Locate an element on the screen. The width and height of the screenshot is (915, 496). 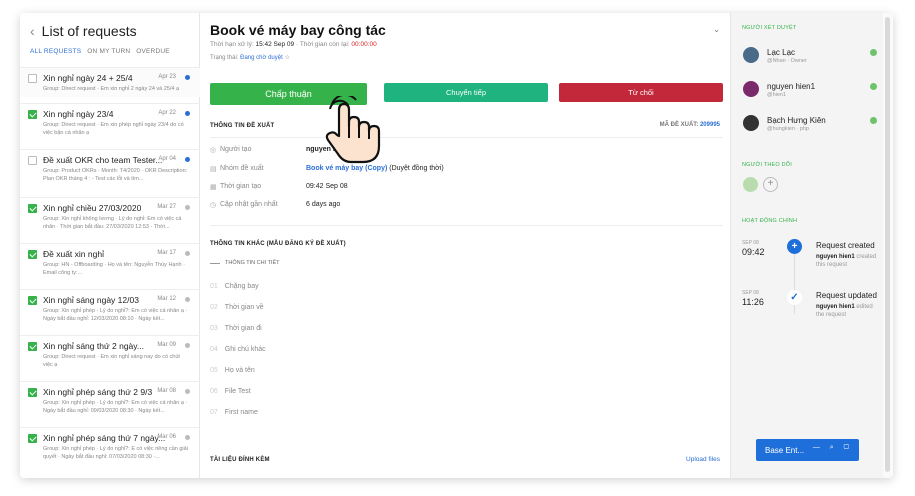
activity-title: Request created is located at coordinates (845, 245).